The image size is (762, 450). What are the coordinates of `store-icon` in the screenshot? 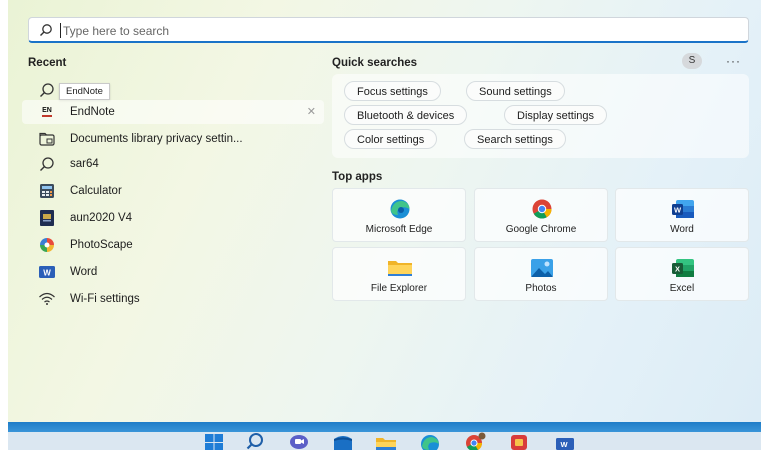 It's located at (343, 441).